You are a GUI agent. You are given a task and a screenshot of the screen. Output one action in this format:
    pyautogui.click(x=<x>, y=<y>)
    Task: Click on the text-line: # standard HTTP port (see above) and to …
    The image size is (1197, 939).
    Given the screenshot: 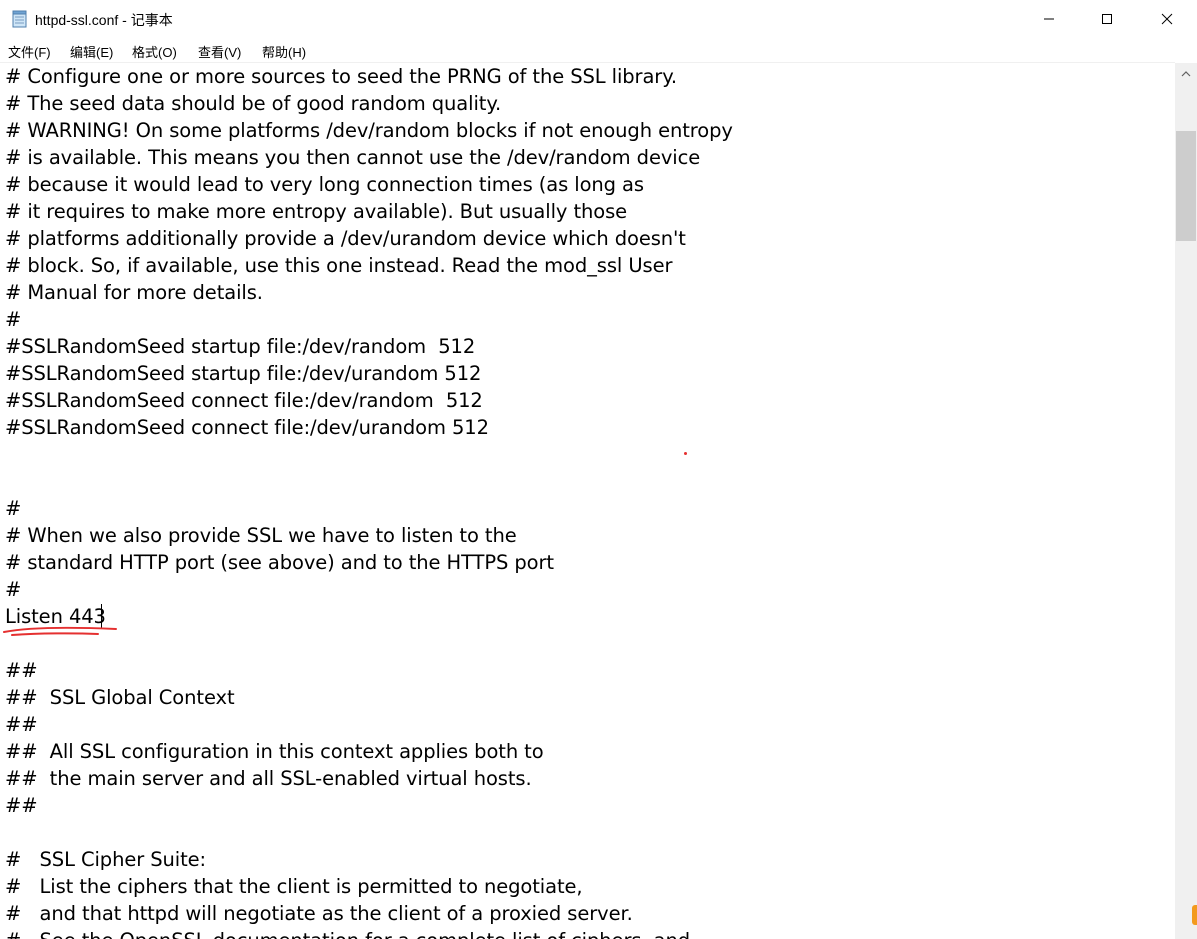 What is the action you would take?
    pyautogui.click(x=279, y=562)
    